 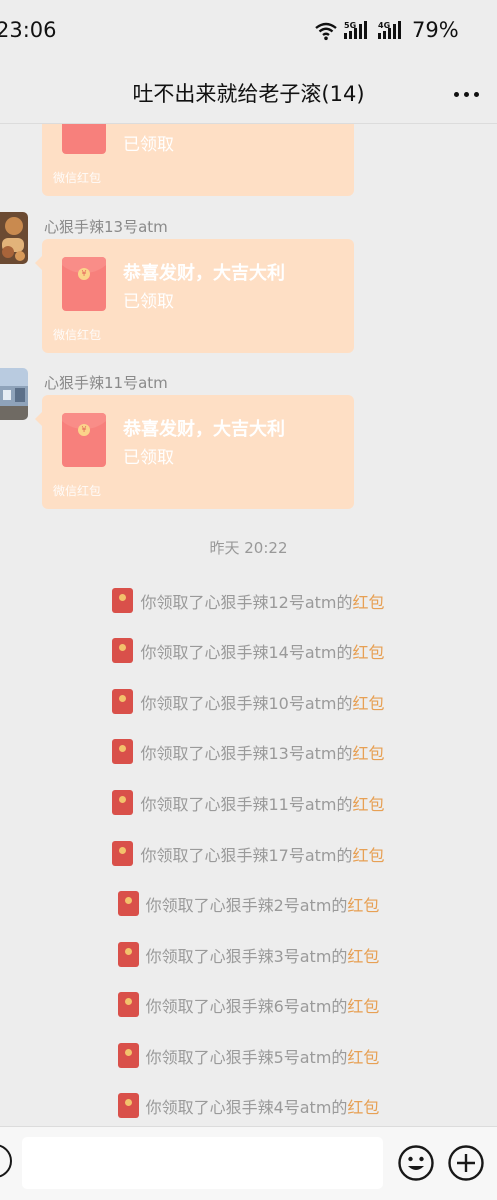 I want to click on notice-text: 你领取了心狠手辣3号atm的, so click(x=246, y=956).